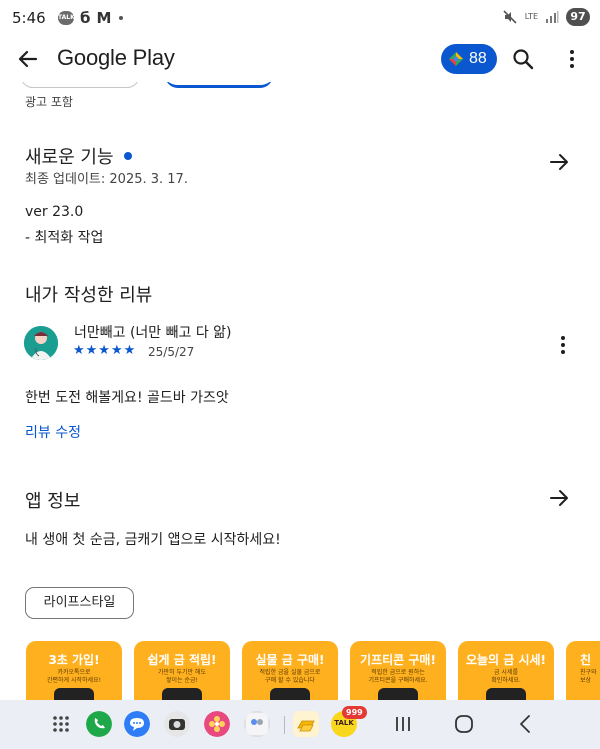 The width and height of the screenshot is (600, 749). Describe the element at coordinates (578, 17) in the screenshot. I see `battery-indicator: 97` at that location.